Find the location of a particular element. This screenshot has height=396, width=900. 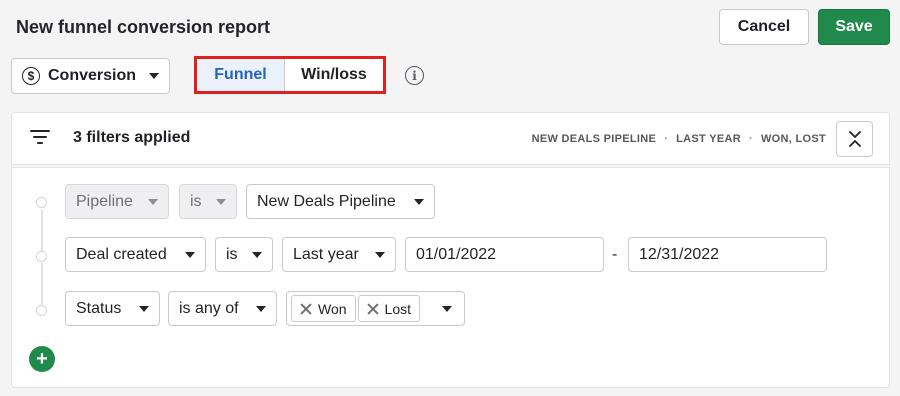

report-type-dropdown: $ Conversion is located at coordinates (90, 76).